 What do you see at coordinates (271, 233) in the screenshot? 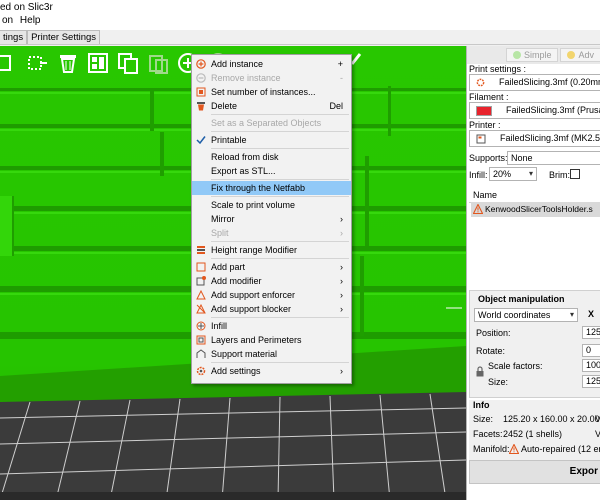
I see `menu-split: Split ›` at bounding box center [271, 233].